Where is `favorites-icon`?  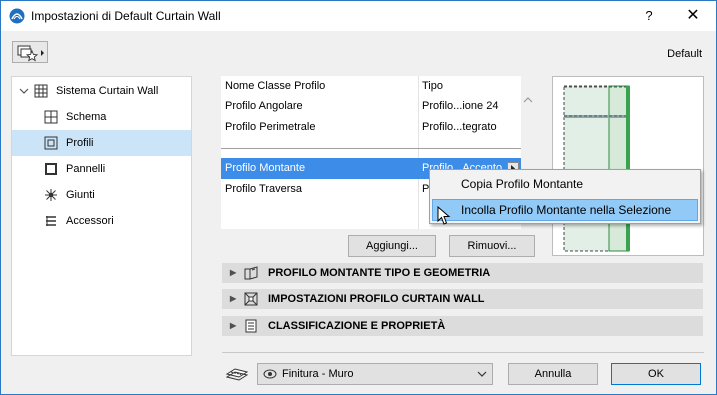
favorites-icon is located at coordinates (30, 53).